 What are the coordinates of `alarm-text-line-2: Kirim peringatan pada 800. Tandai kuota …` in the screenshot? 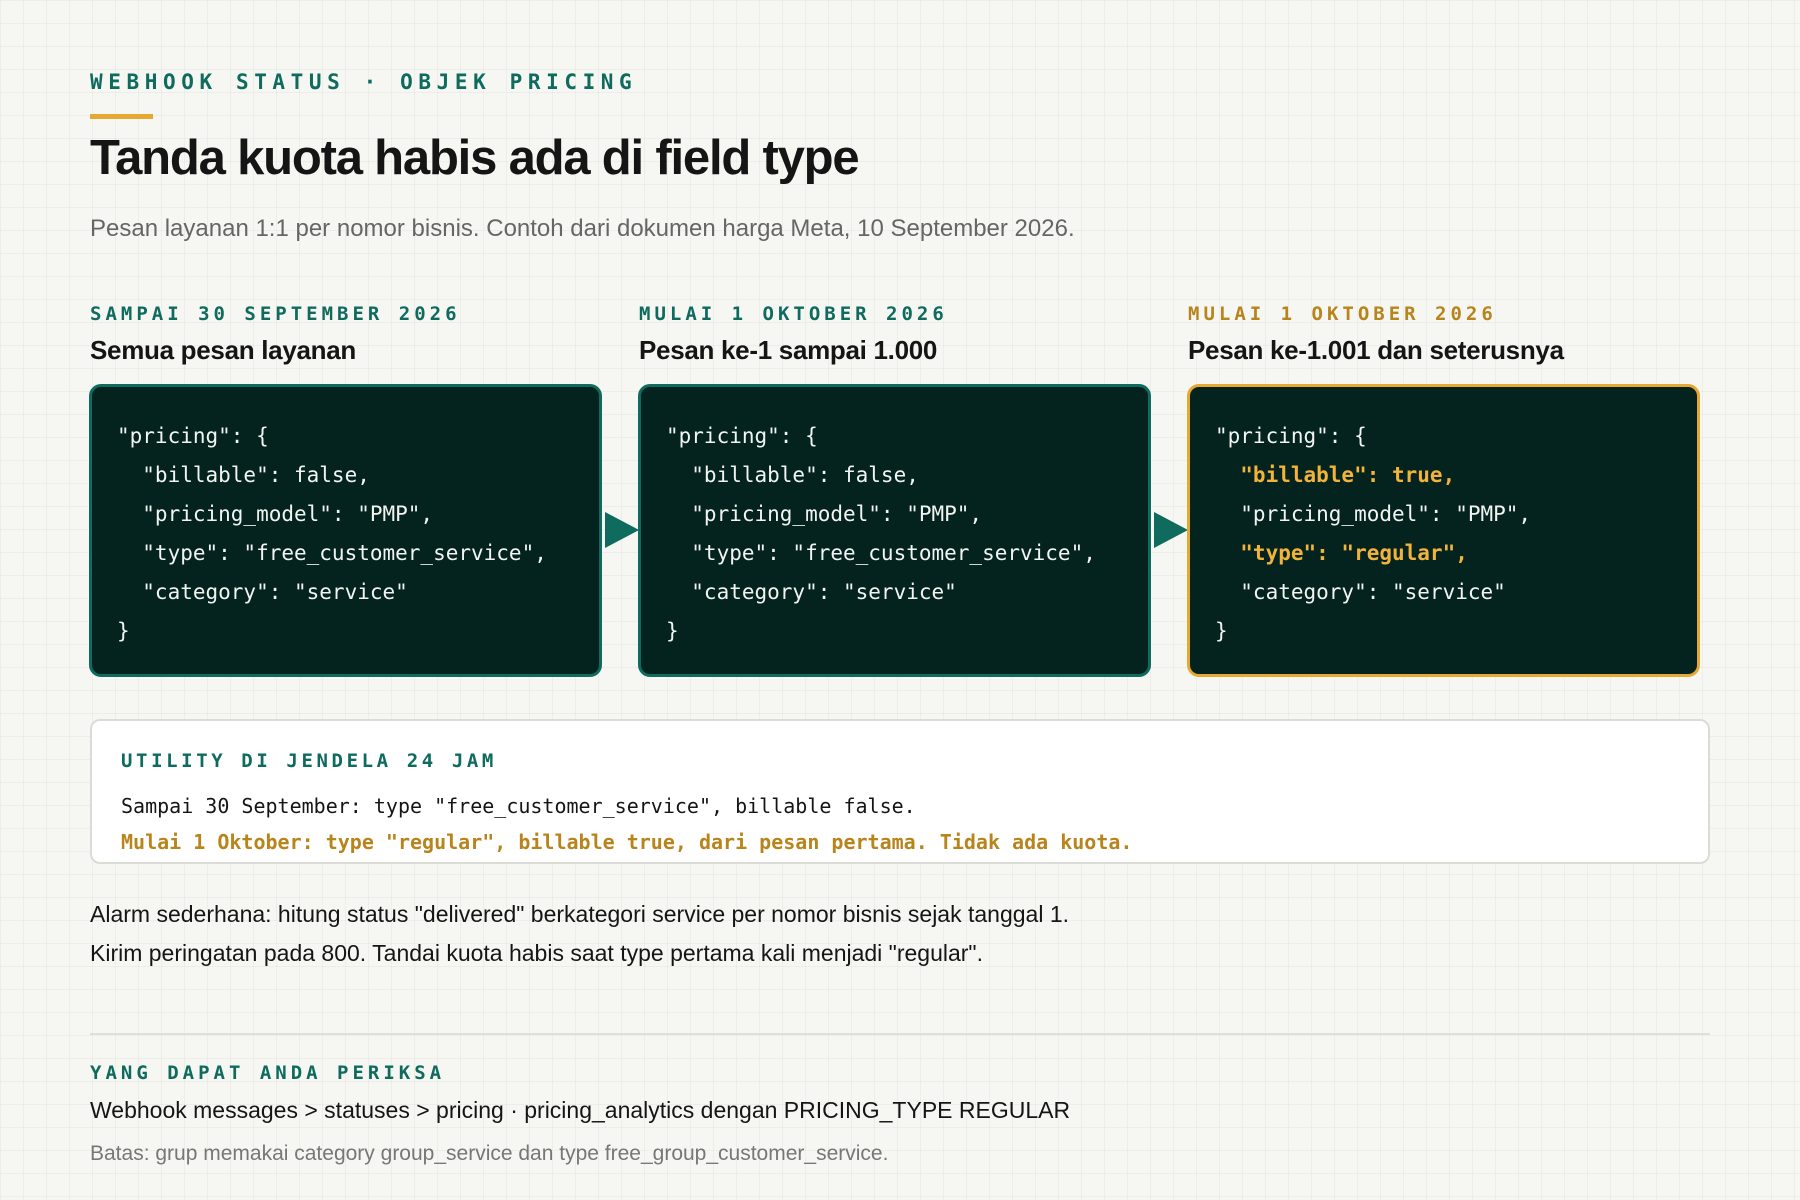 It's located at (536, 953).